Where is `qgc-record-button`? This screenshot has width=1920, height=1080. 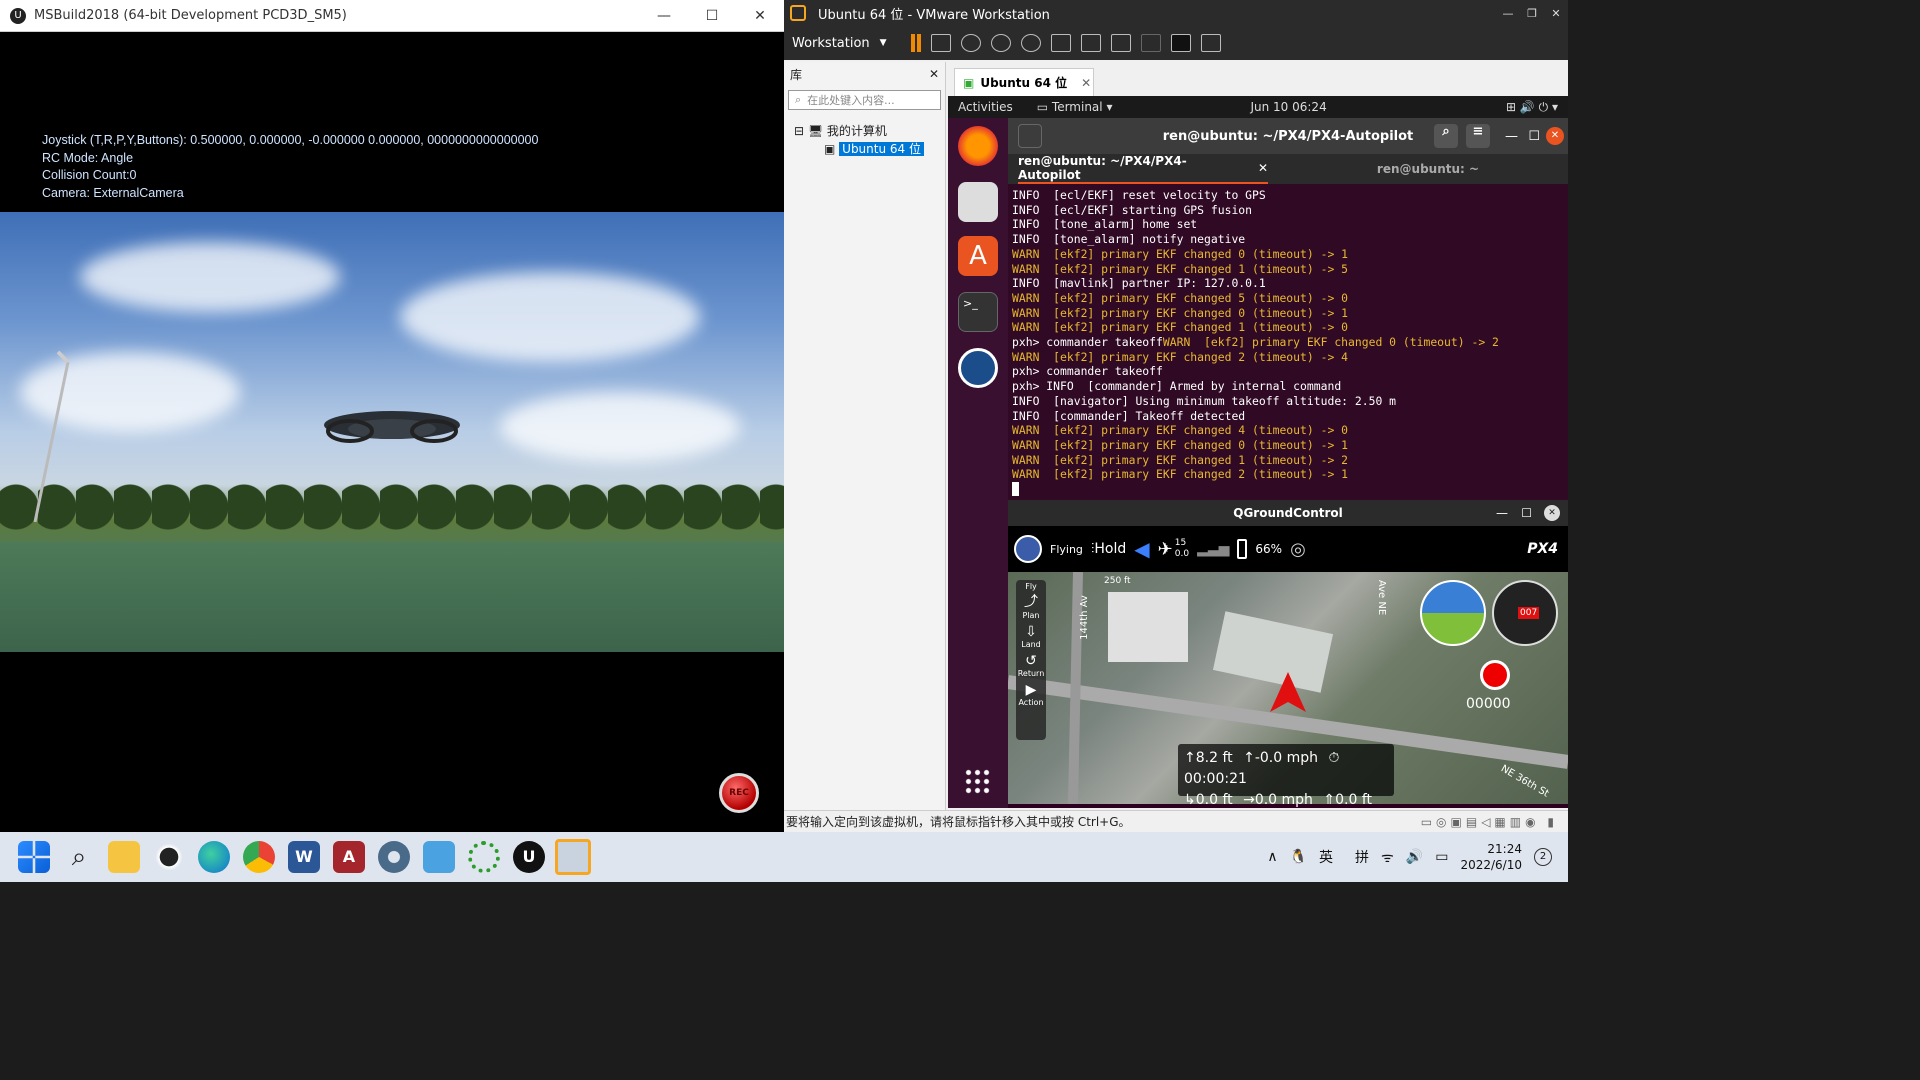 qgc-record-button is located at coordinates (1495, 675).